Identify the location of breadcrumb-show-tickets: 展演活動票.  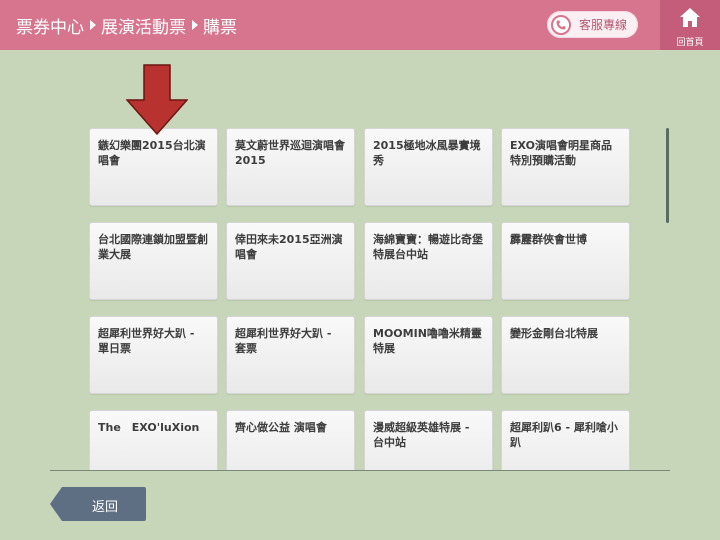
(143, 25).